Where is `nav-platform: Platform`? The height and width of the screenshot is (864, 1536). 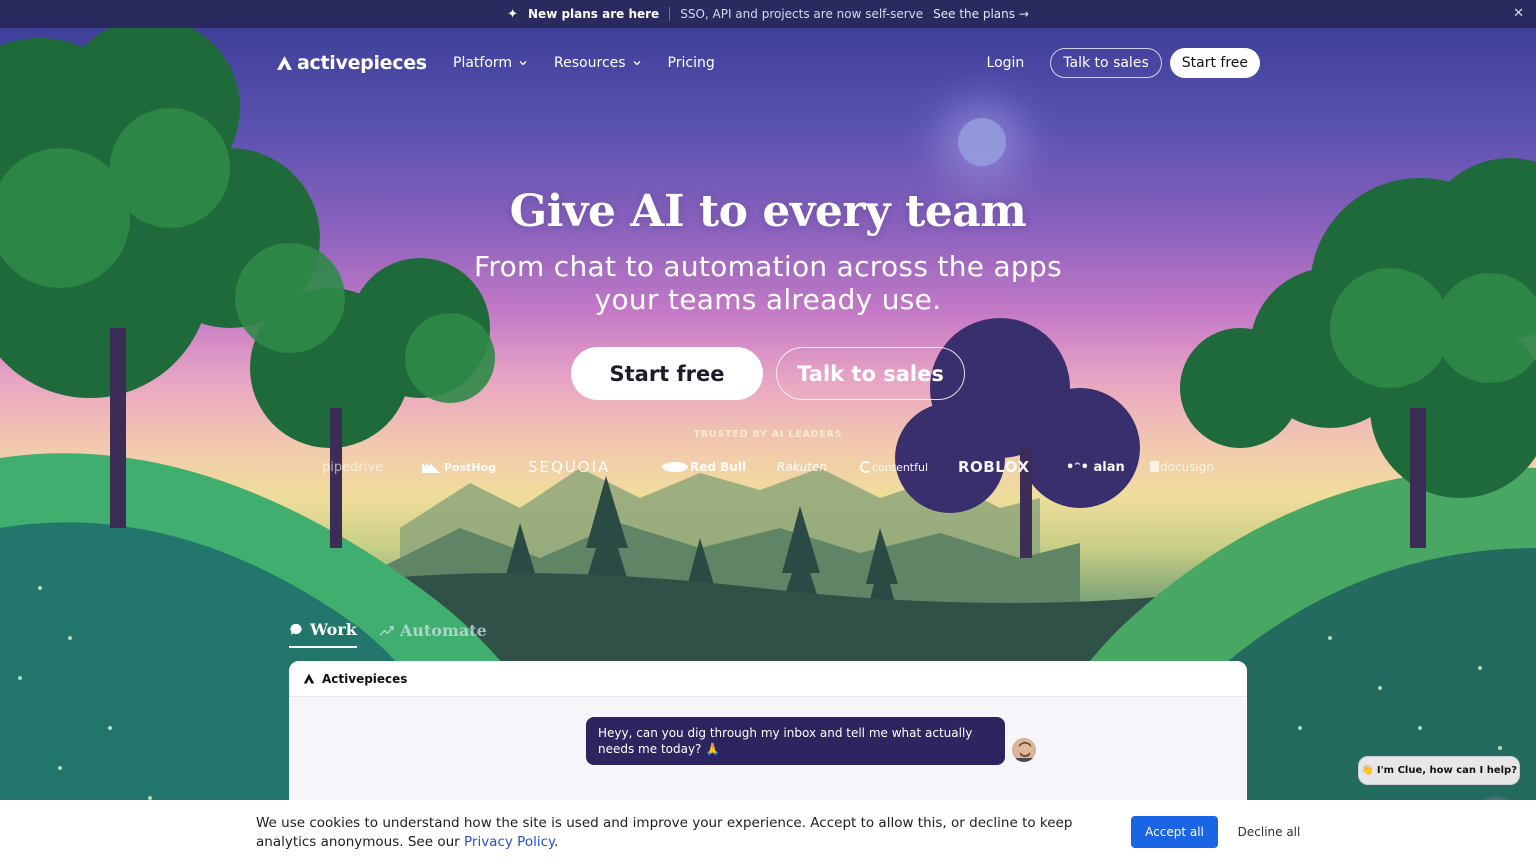 nav-platform: Platform is located at coordinates (490, 63).